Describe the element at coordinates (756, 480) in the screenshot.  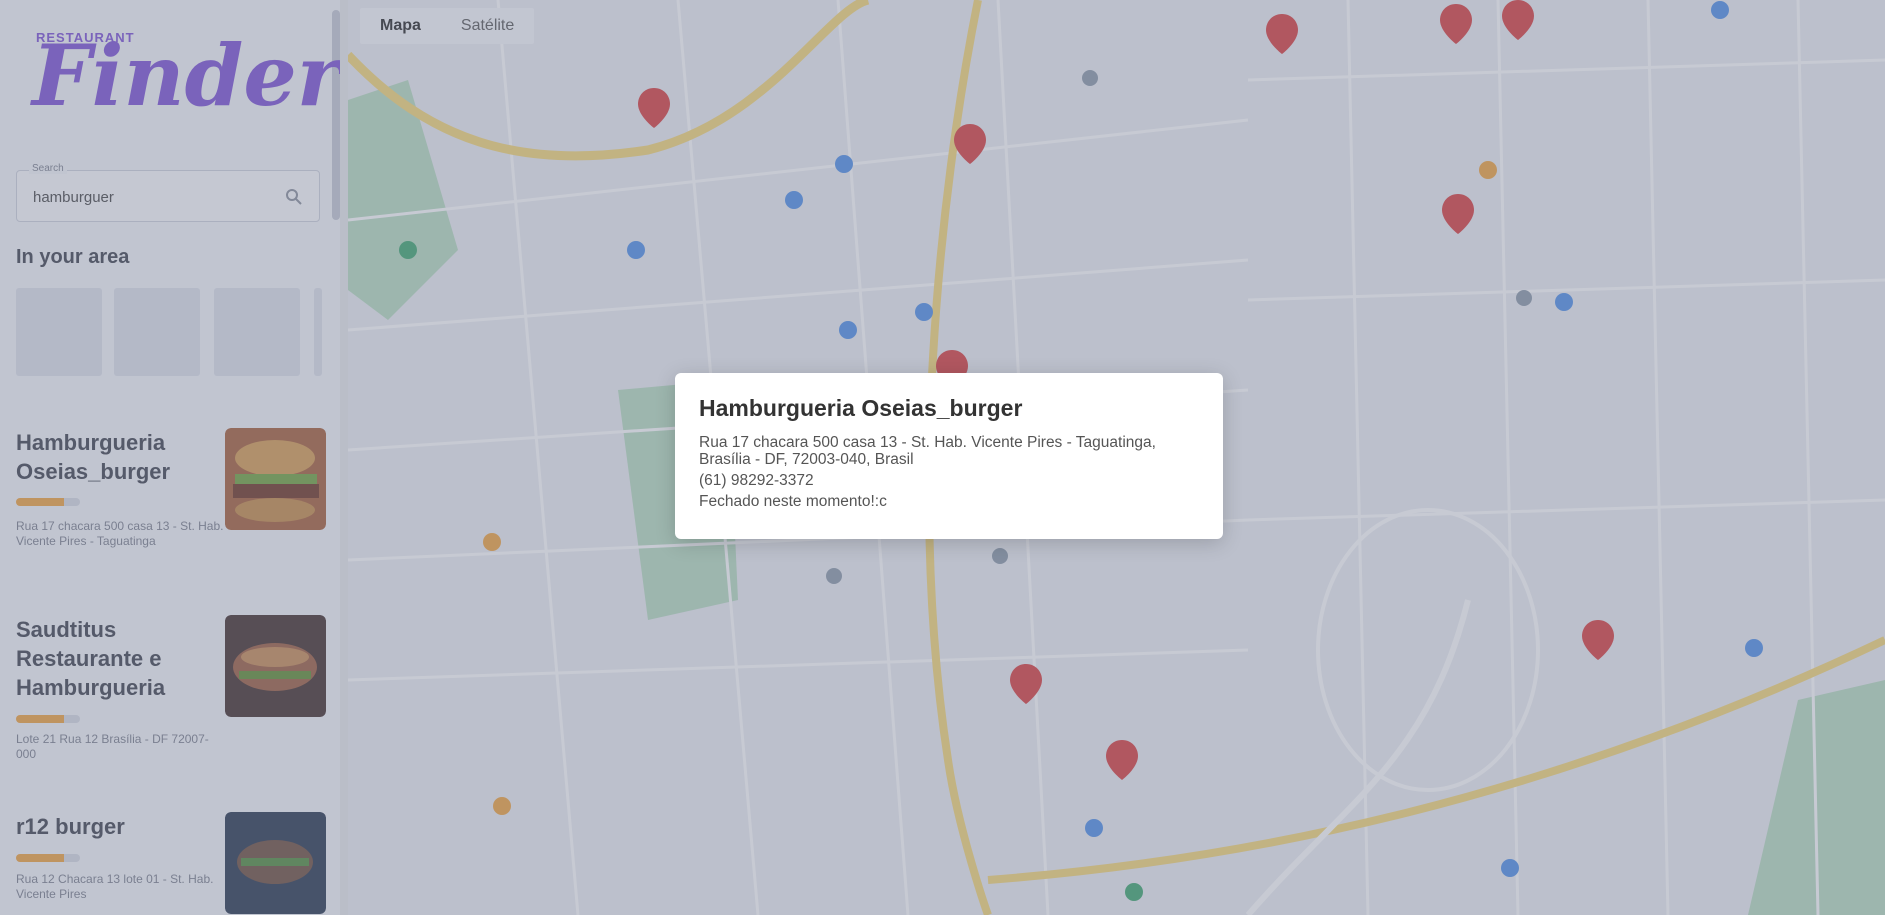
I see `dialog-phone: (61) 98292-3372` at that location.